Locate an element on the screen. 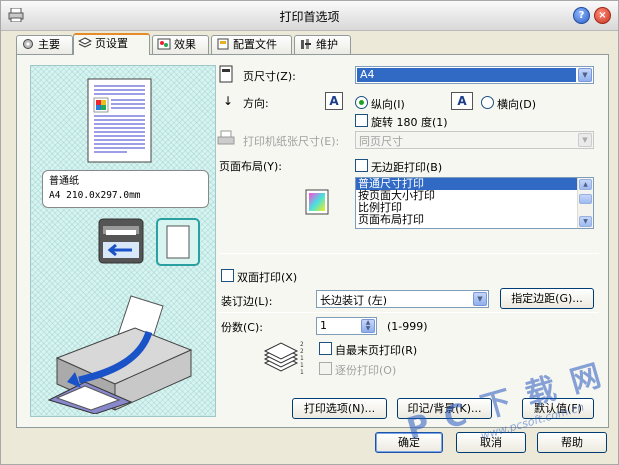 The height and width of the screenshot is (465, 619). tab-maintenance: 维护 is located at coordinates (322, 44).